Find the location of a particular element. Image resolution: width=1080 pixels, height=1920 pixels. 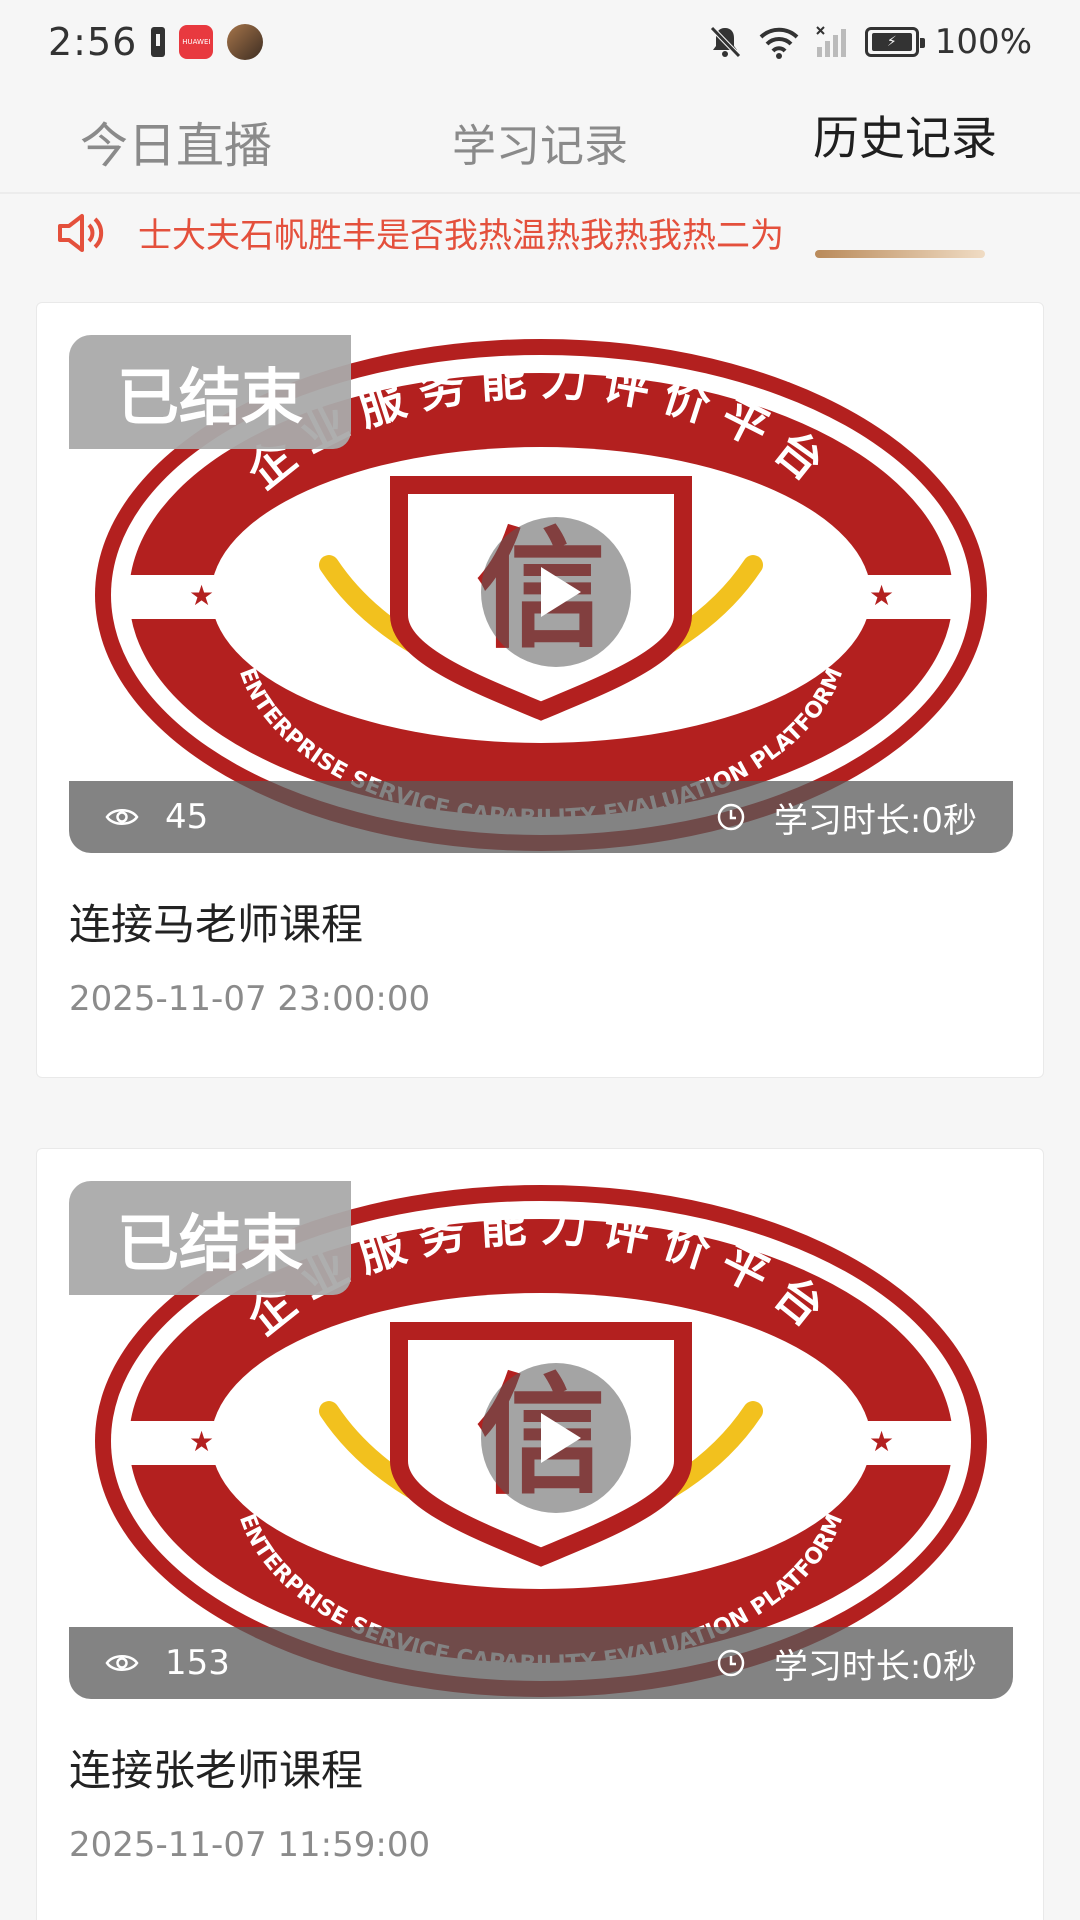

course-title: 连接马老师课程 is located at coordinates (216, 924).